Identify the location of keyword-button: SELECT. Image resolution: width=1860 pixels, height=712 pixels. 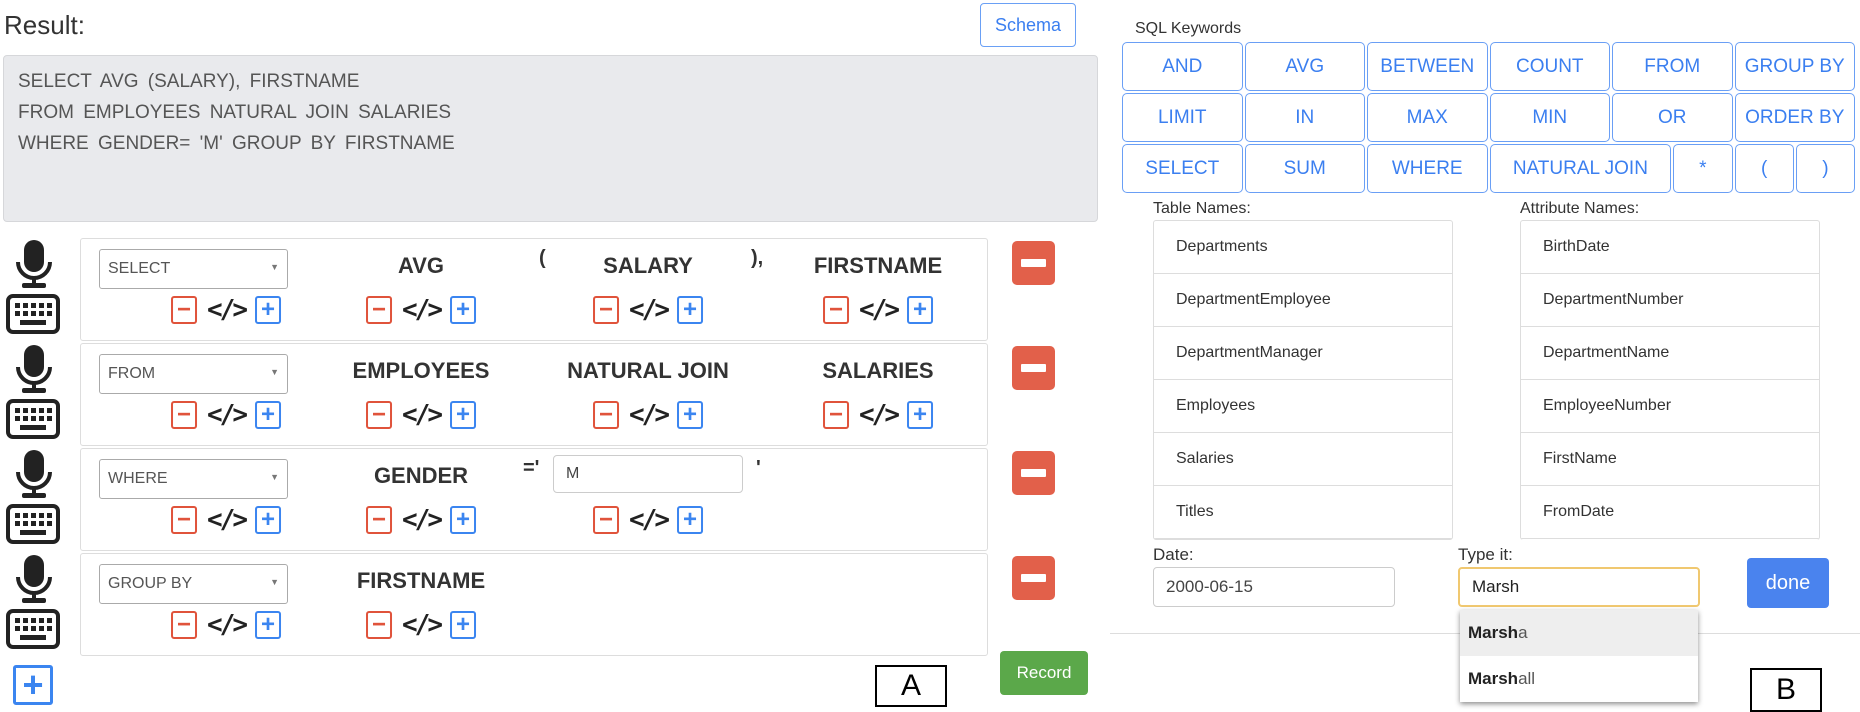
(1182, 168).